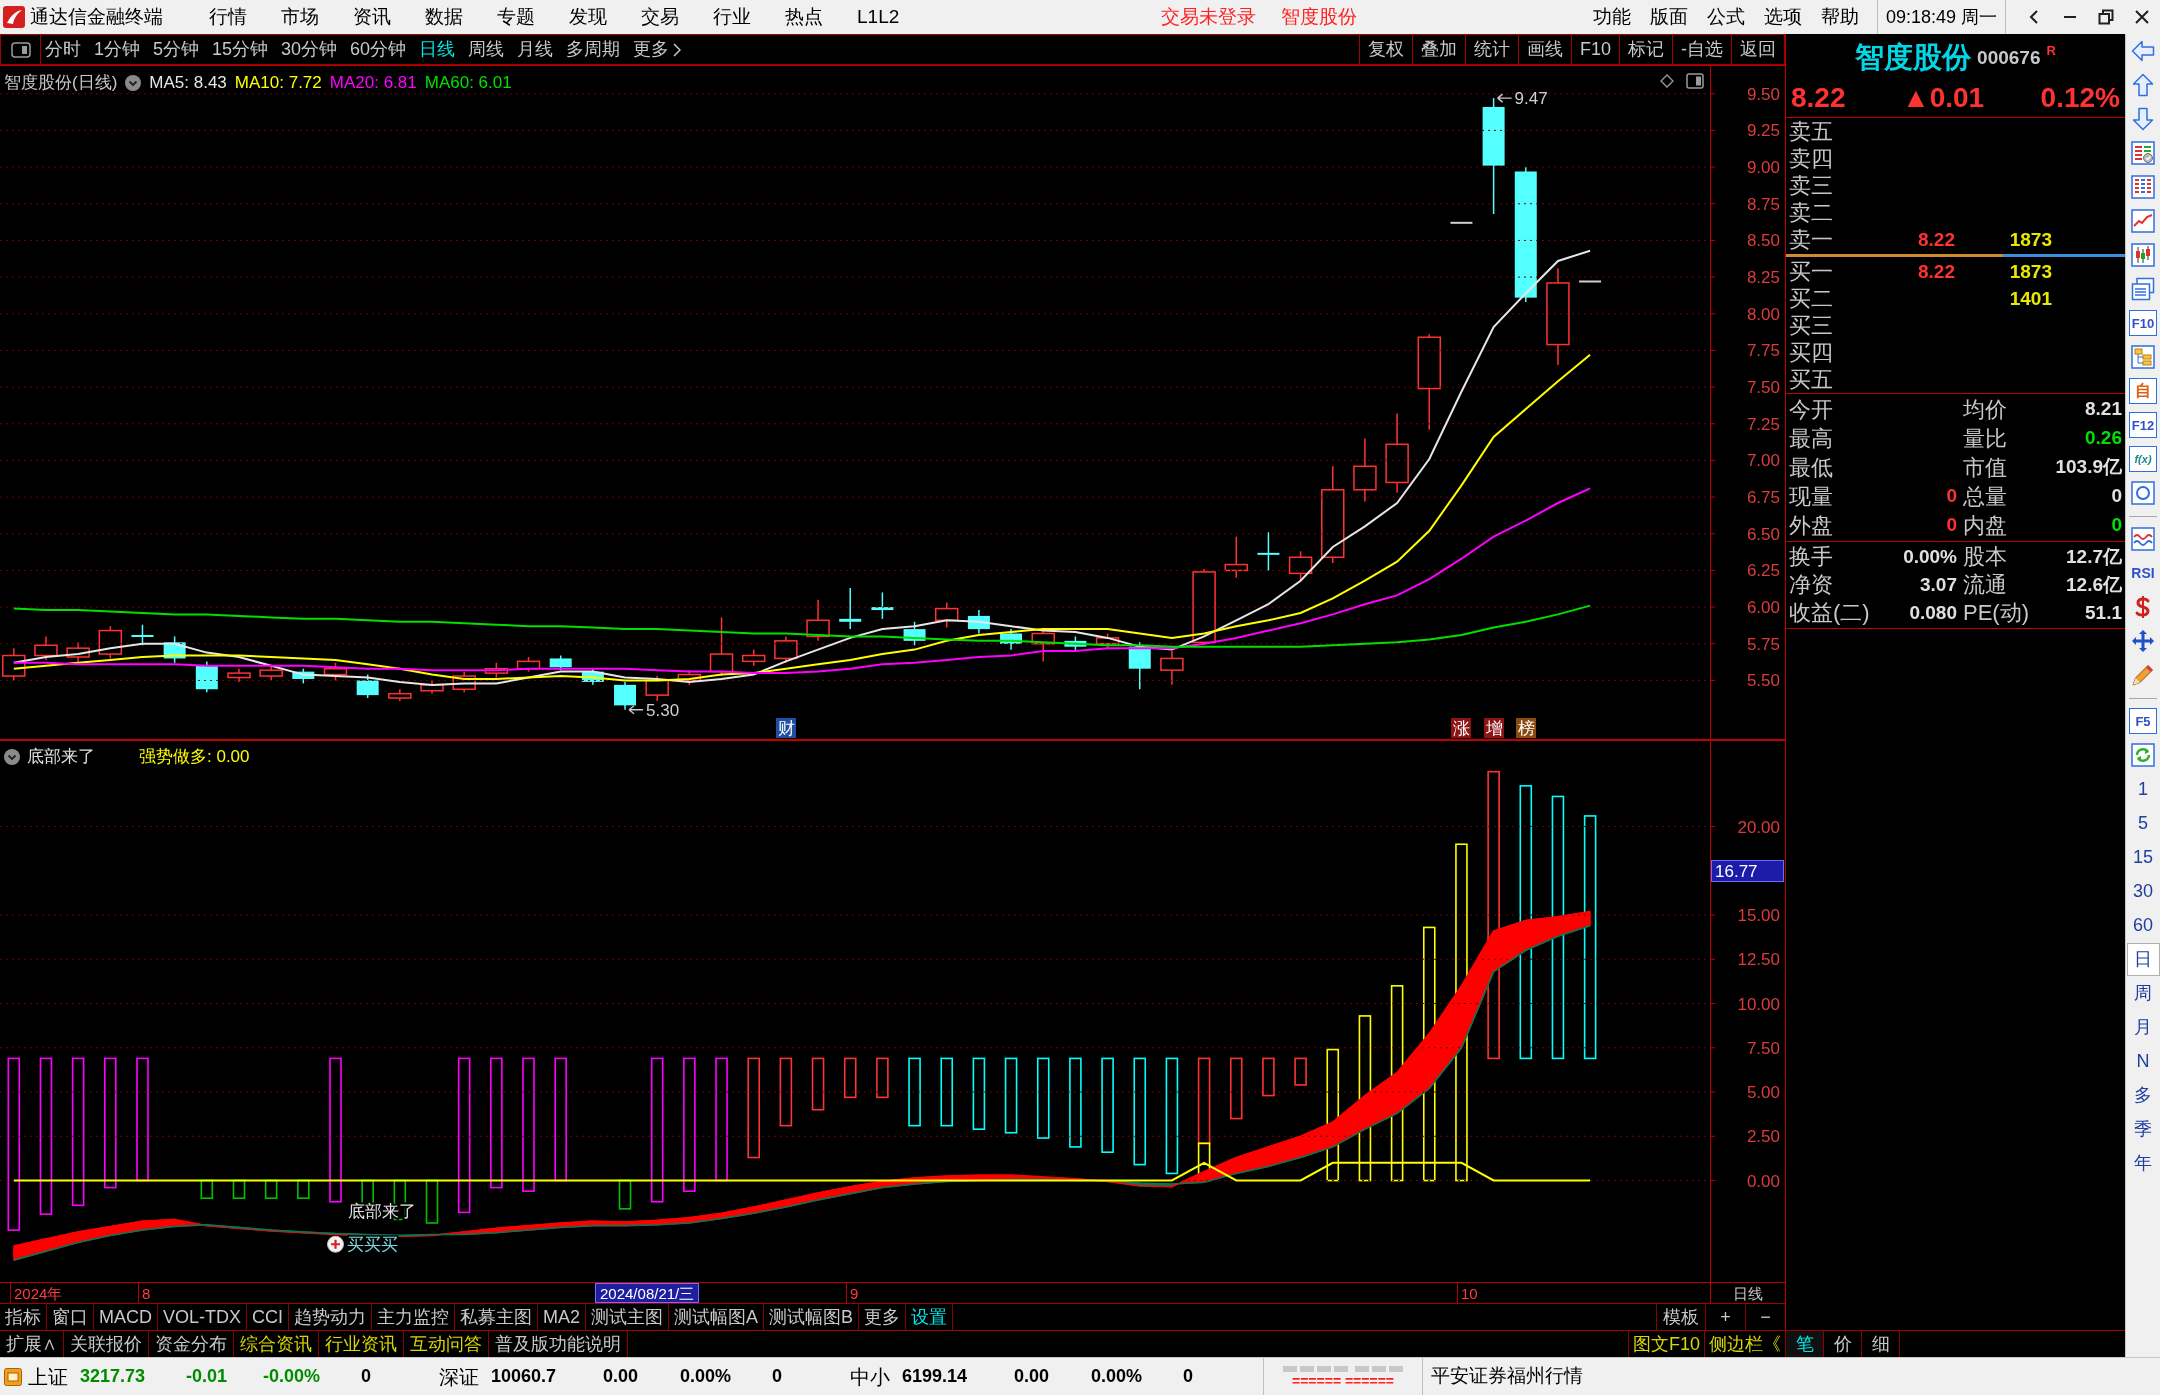  Describe the element at coordinates (1343, 1380) in the screenshot. I see `speed-readout: ====== ======` at that location.